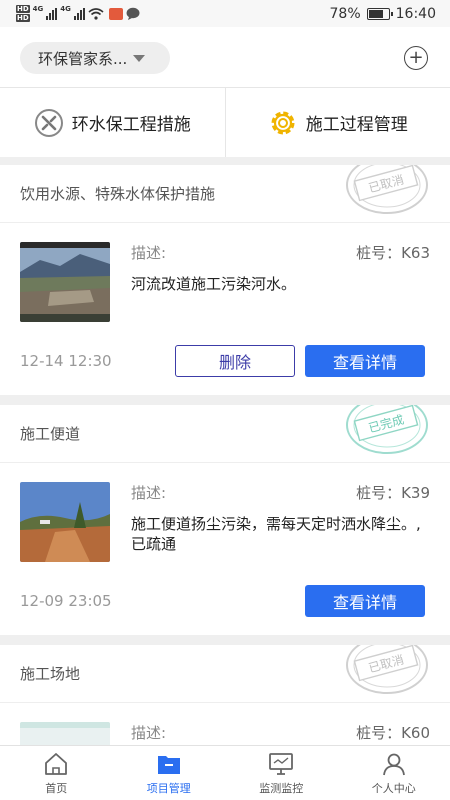 The height and width of the screenshot is (800, 450). What do you see at coordinates (300, 361) in the screenshot?
I see `record-actions: 删除 查看详情` at bounding box center [300, 361].